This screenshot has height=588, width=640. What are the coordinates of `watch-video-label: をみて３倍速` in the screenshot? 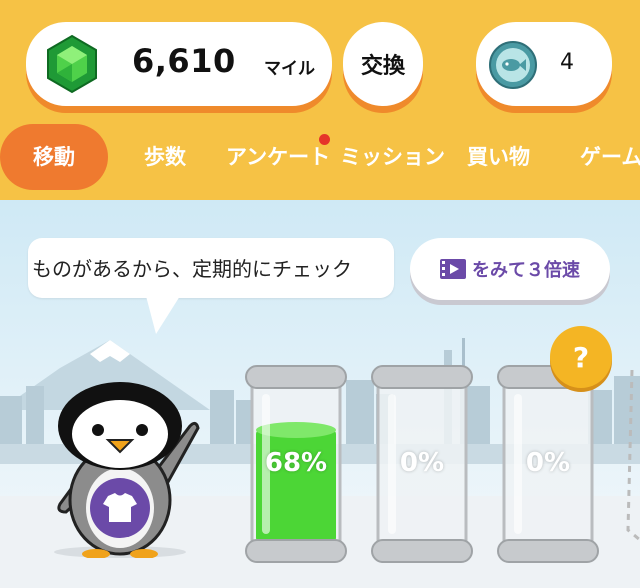 It's located at (526, 270).